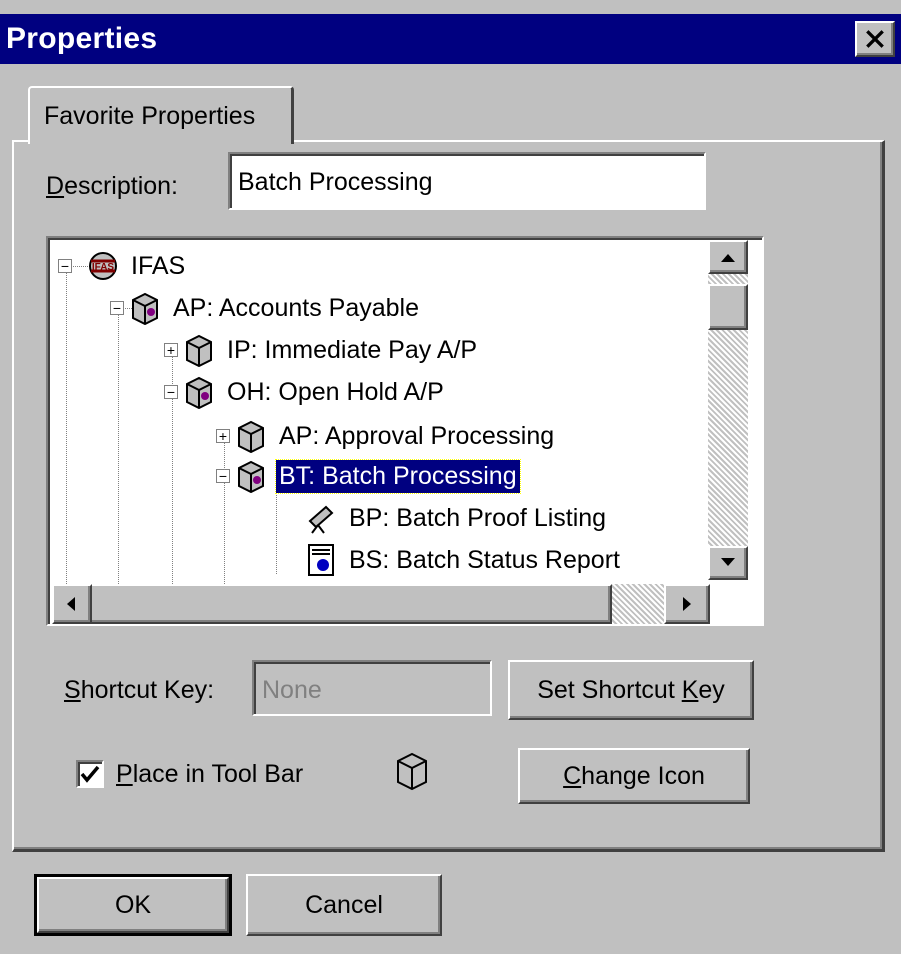  I want to click on window-title: Properties, so click(82, 38).